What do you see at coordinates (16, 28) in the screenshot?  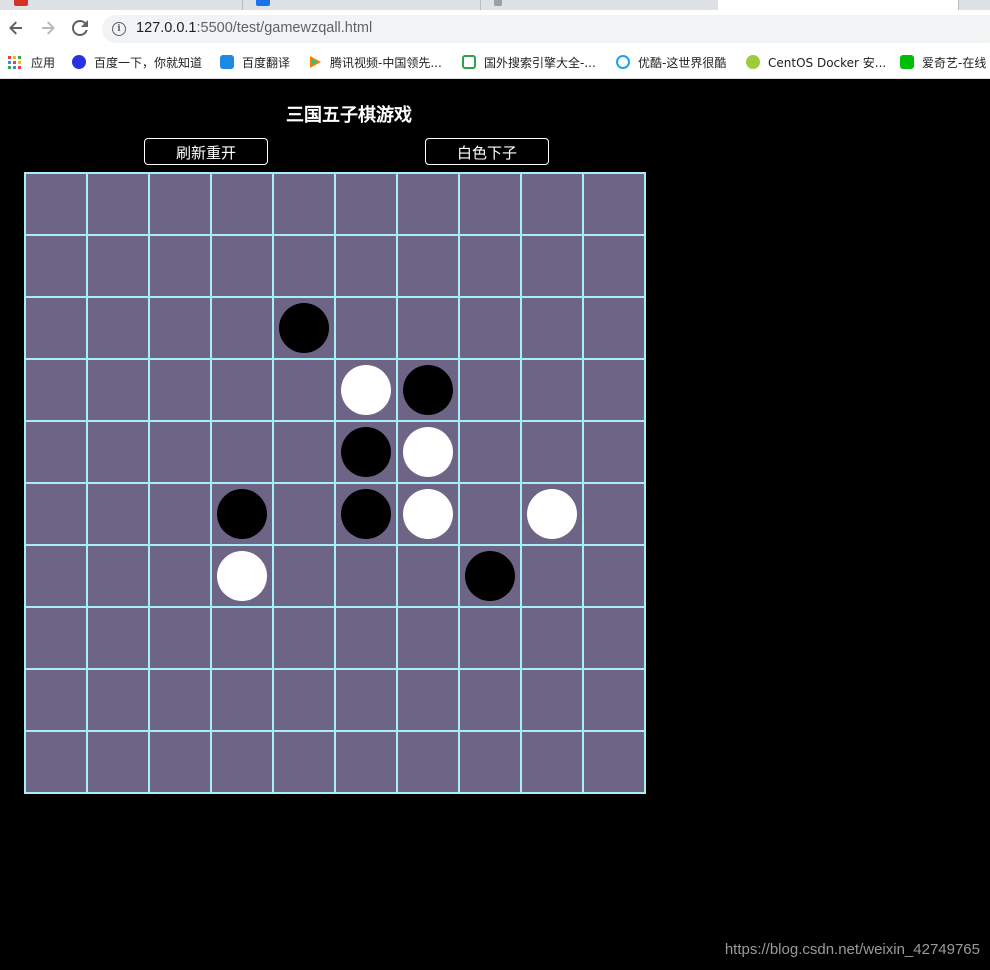 I see `back-arrow-icon` at bounding box center [16, 28].